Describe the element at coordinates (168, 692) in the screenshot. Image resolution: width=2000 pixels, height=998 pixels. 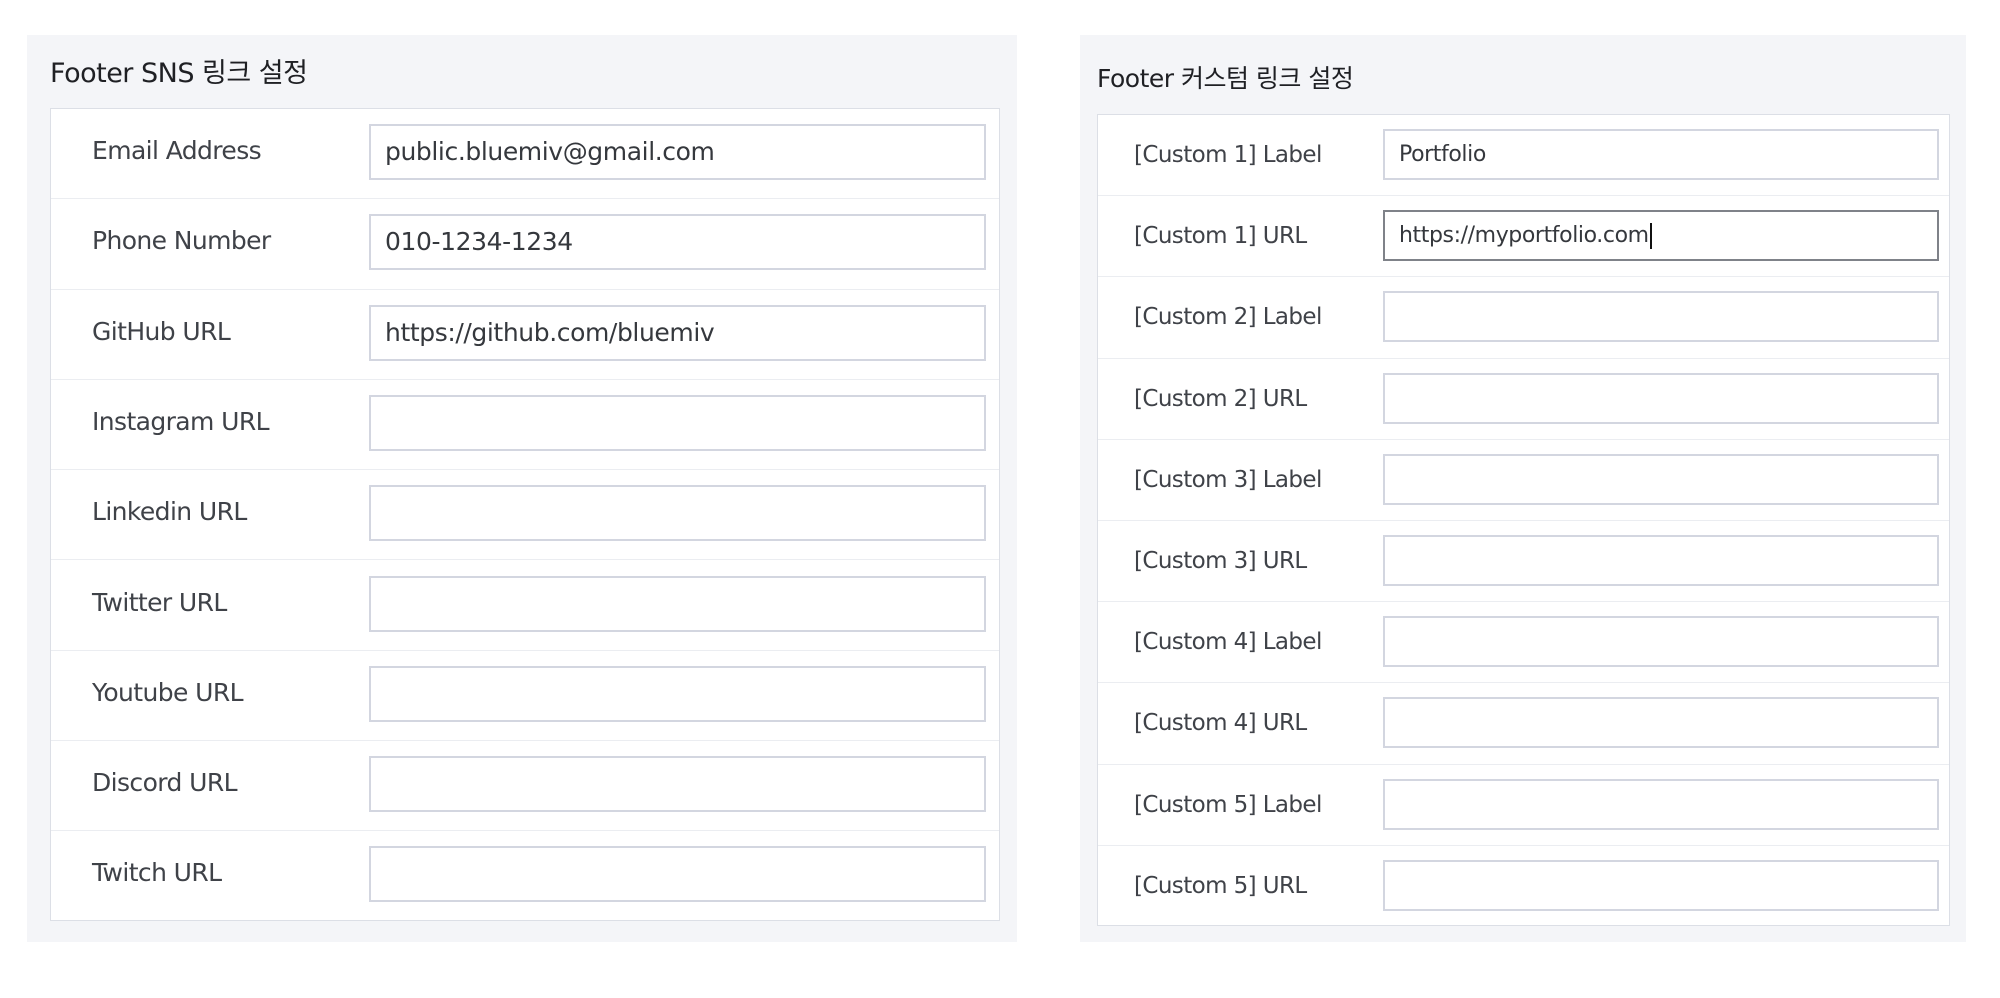
I see `youtube-url-label: Youtube URL` at that location.